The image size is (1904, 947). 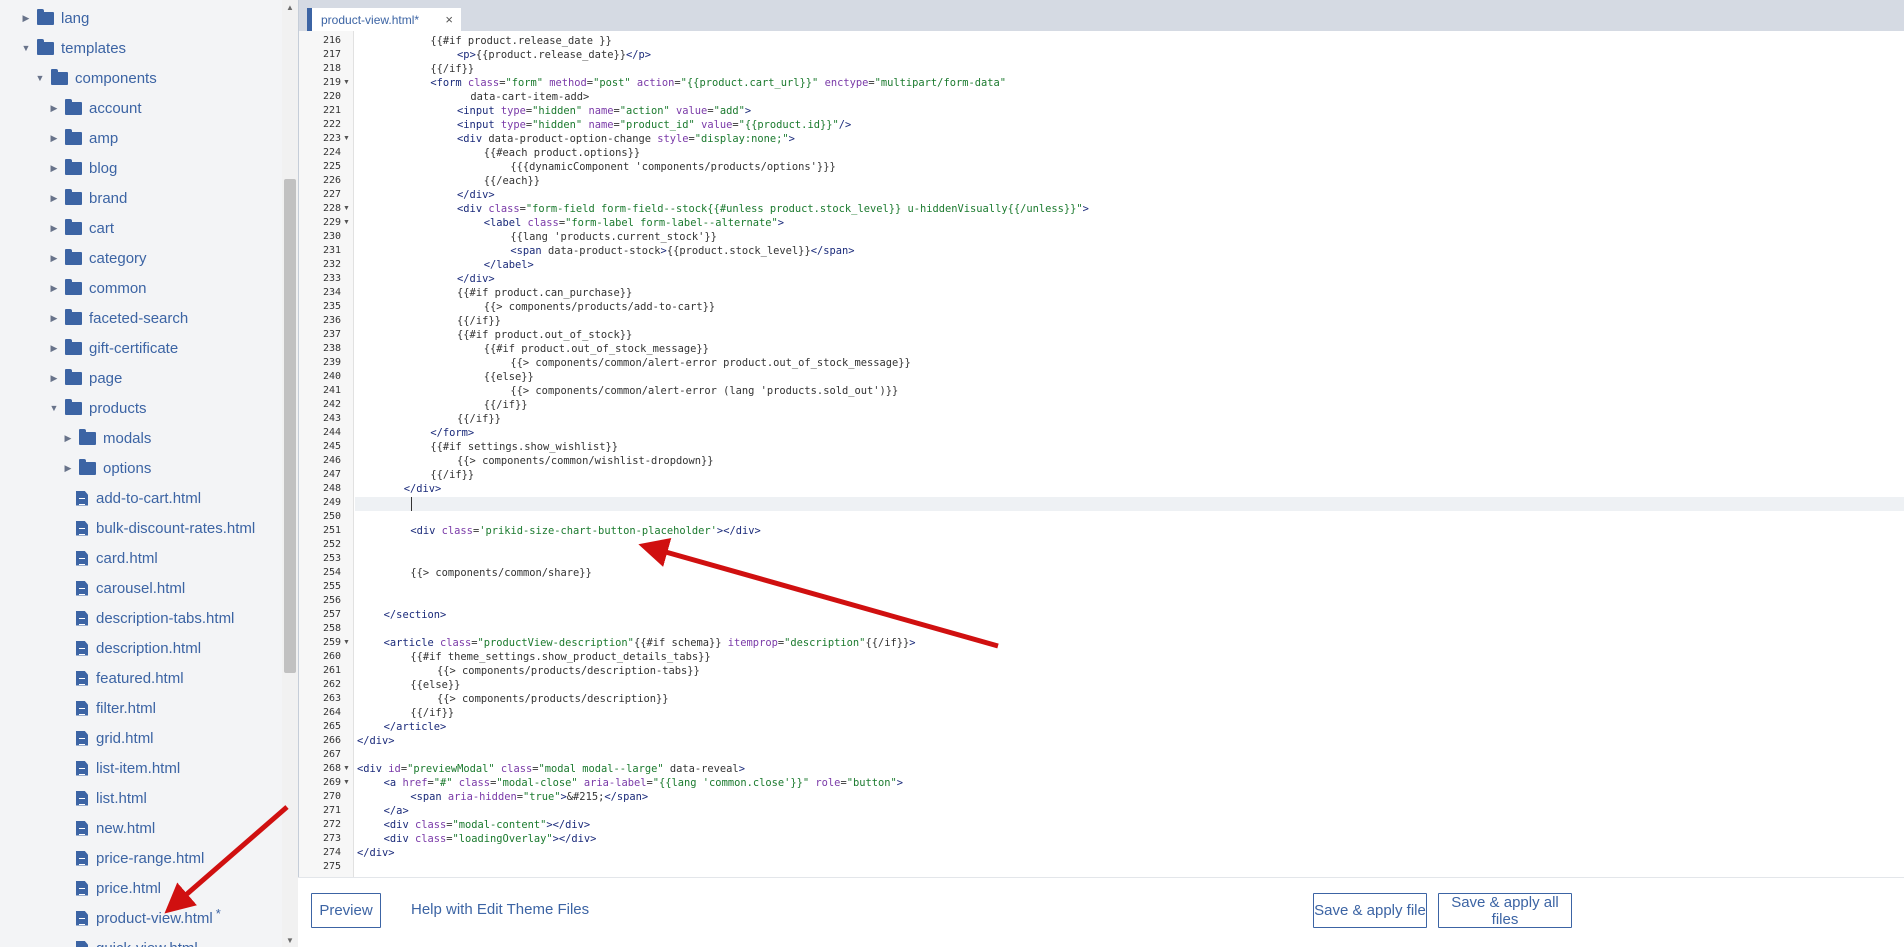 What do you see at coordinates (115, 108) in the screenshot?
I see `tree-item-label: account` at bounding box center [115, 108].